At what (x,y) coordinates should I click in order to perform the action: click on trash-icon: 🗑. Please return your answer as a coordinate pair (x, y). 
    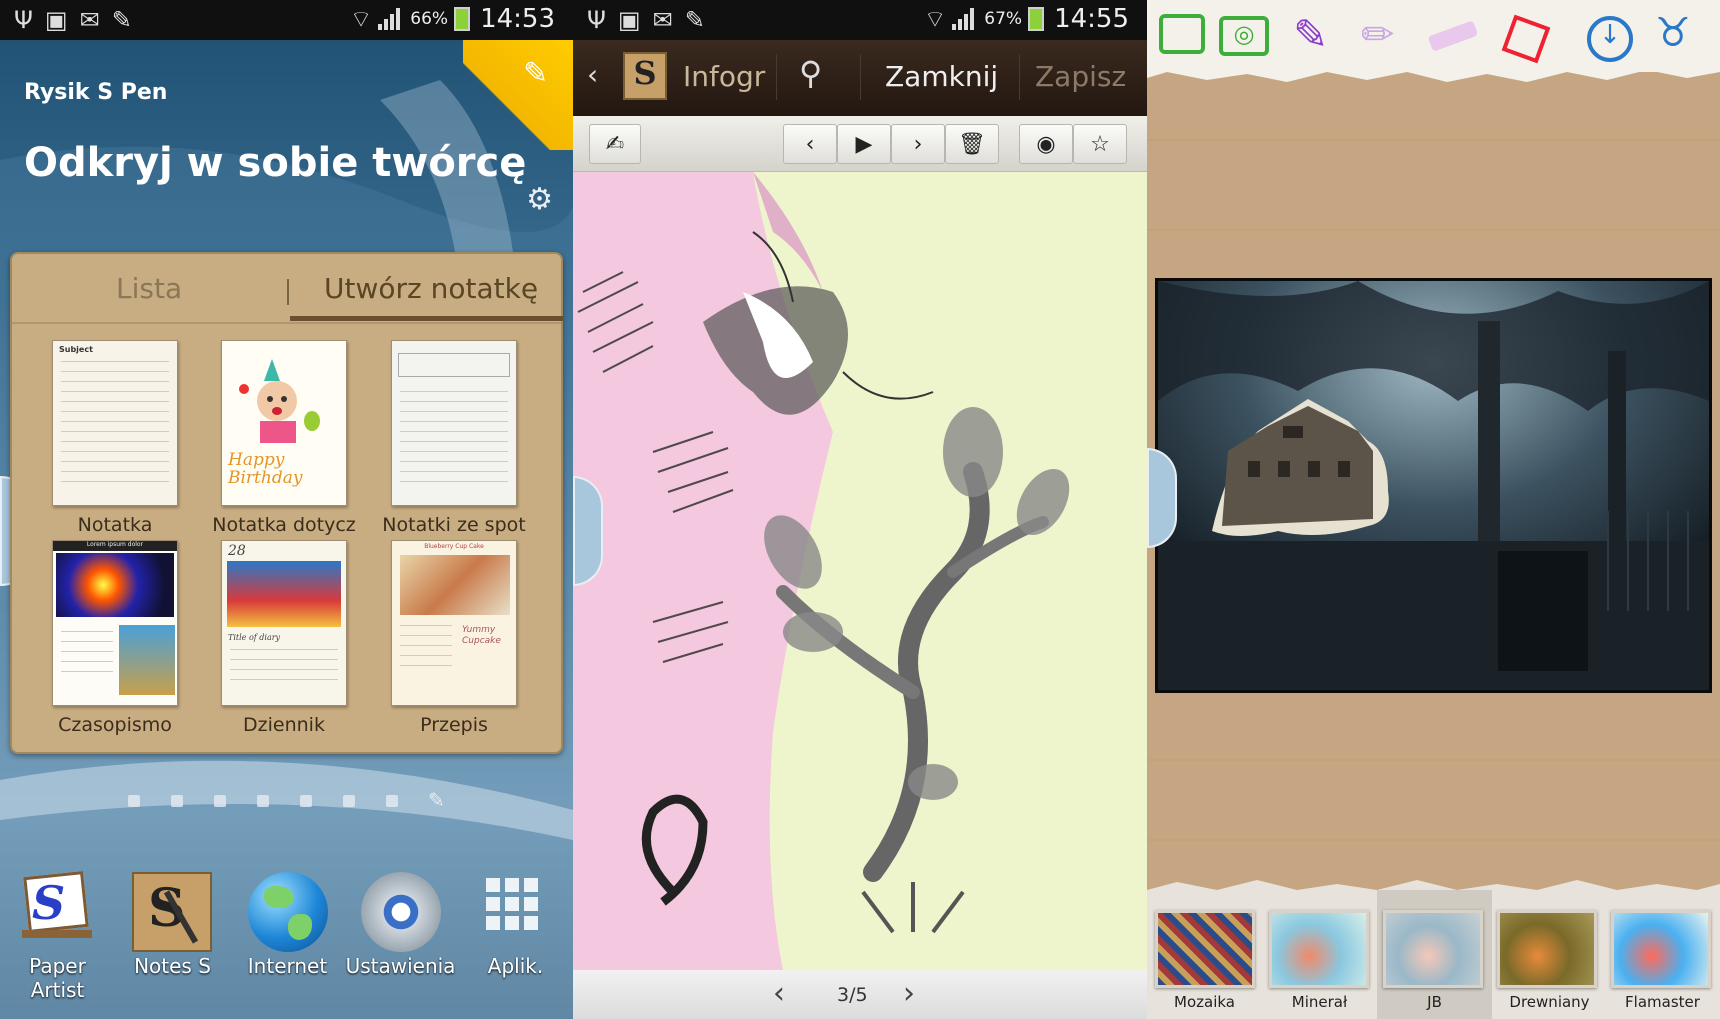
    Looking at the image, I should click on (972, 144).